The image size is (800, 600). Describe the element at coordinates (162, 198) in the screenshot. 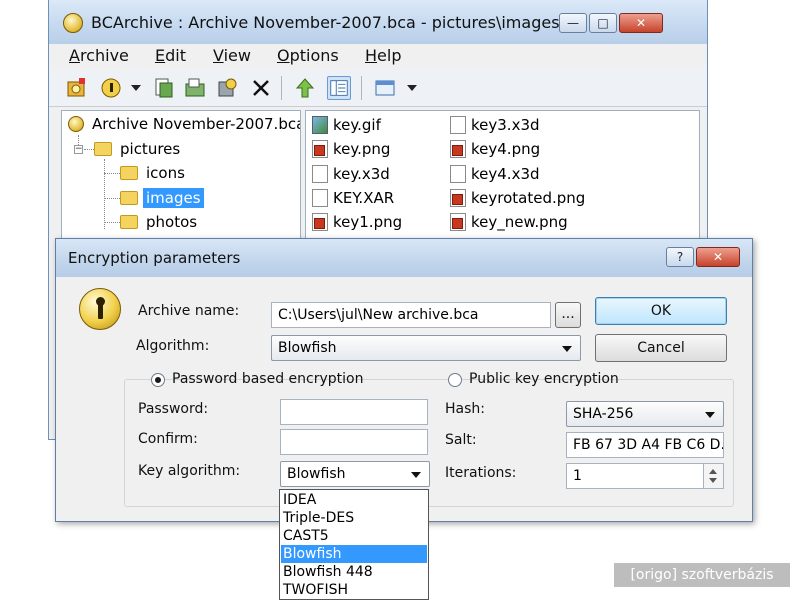

I see `tree-node-images: images` at that location.